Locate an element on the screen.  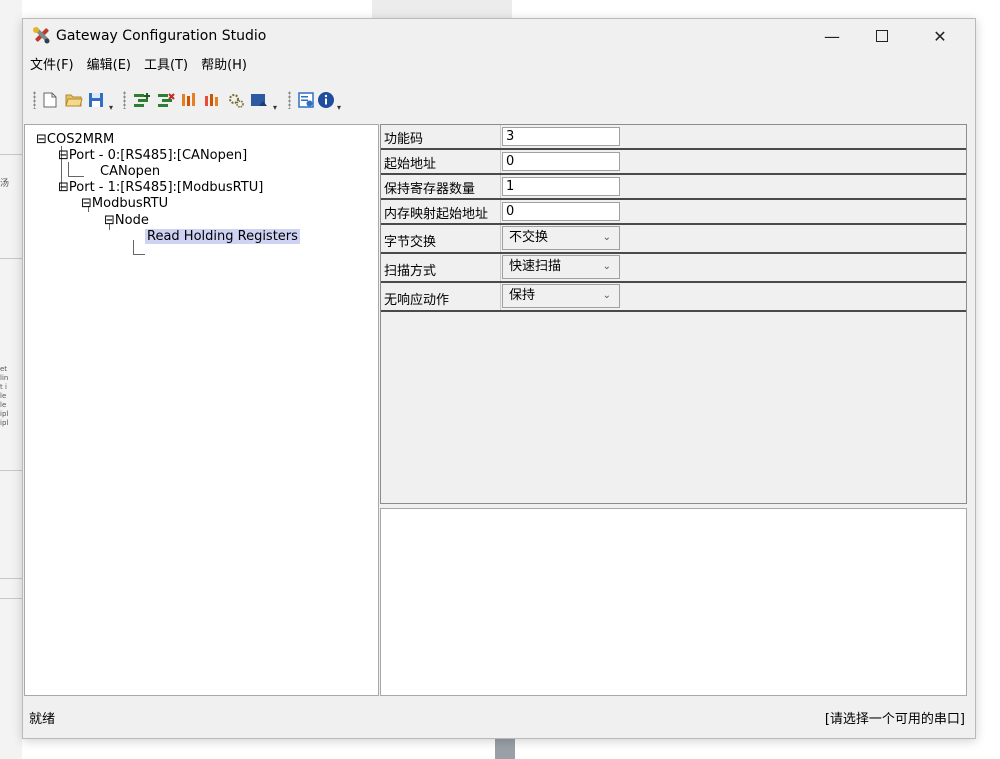
port-status-text: [请选择一个可用的串口] is located at coordinates (894, 719).